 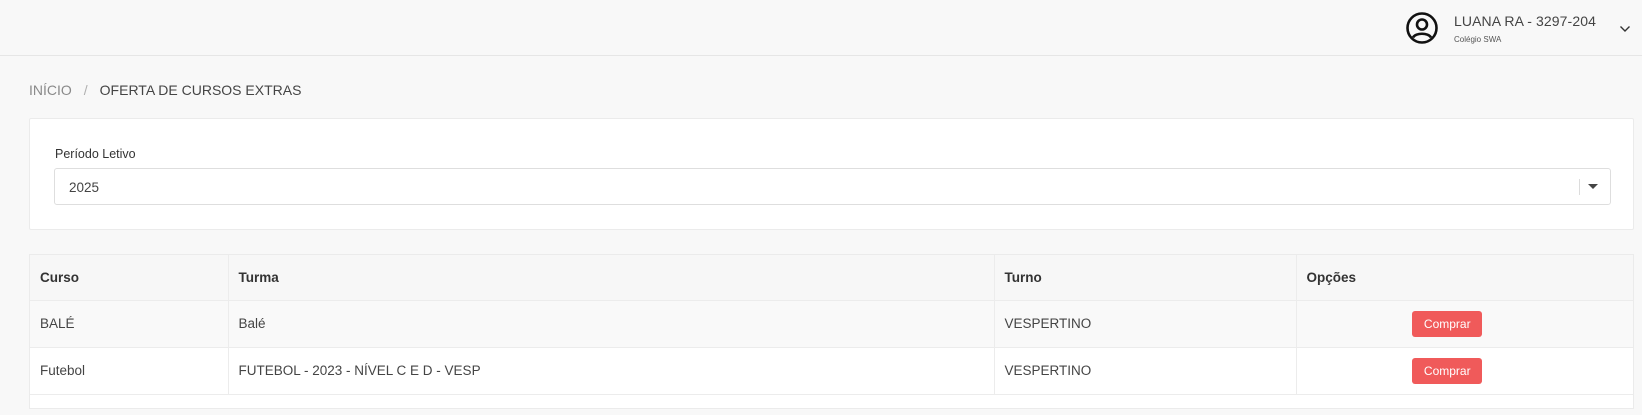 I want to click on cell-curso: BALÉ, so click(x=129, y=324).